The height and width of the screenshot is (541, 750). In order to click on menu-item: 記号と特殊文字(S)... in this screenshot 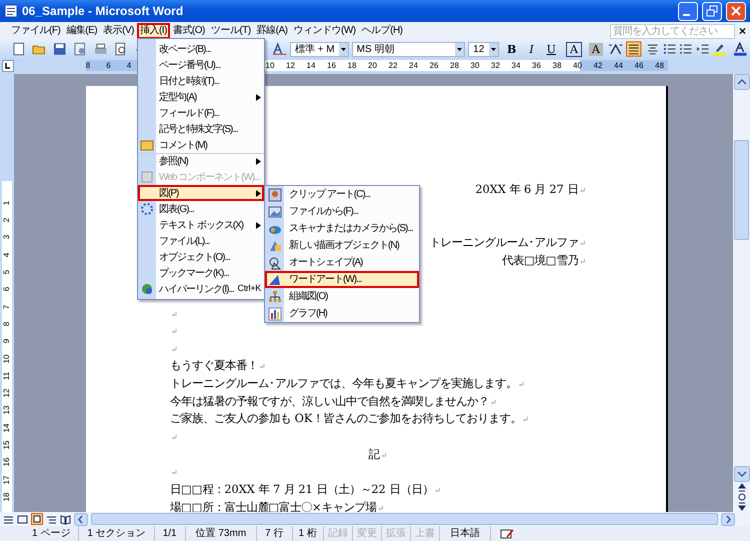, I will do `click(201, 129)`.